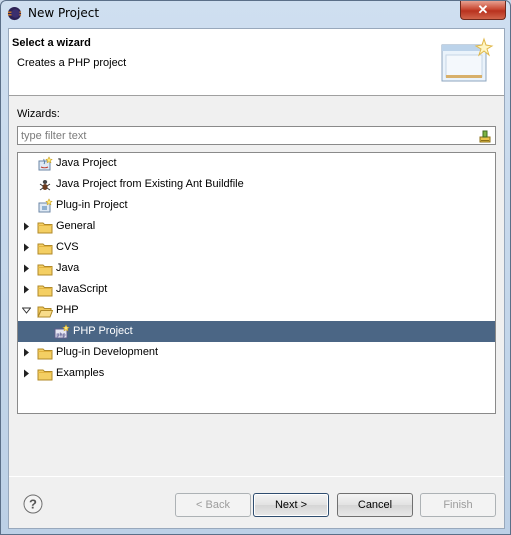 The image size is (511, 535). What do you see at coordinates (82, 289) in the screenshot?
I see `tree-item-label: JavaScript` at bounding box center [82, 289].